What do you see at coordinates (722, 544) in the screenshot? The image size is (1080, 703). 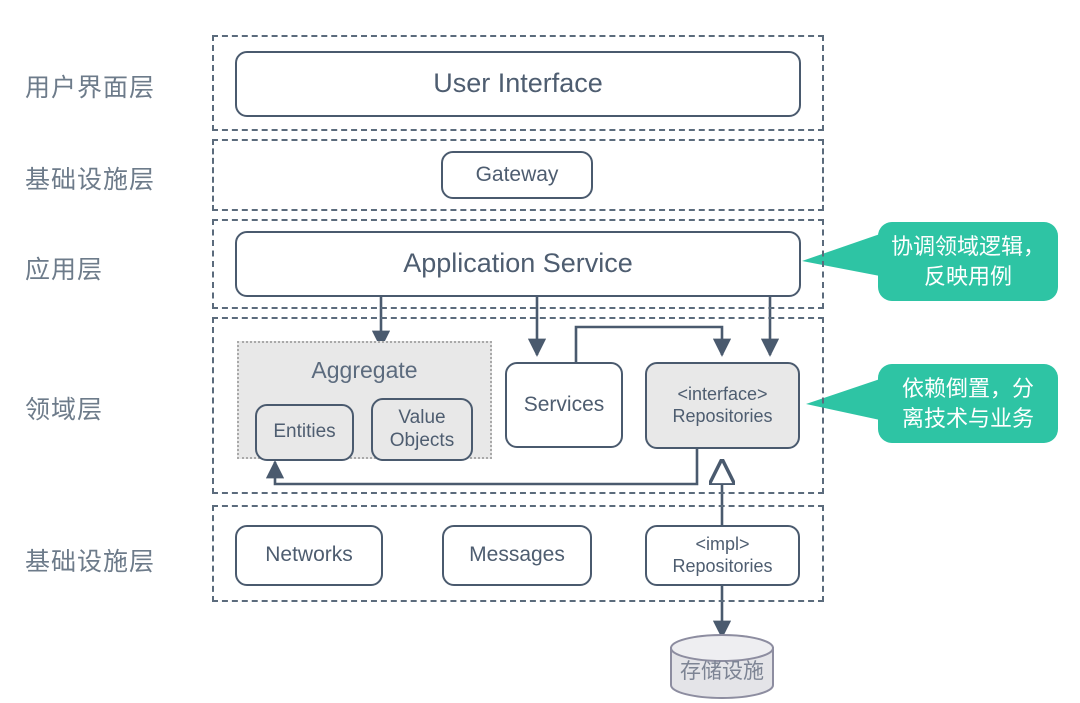 I see `node-impl-repositories-label-line1: <impl>` at bounding box center [722, 544].